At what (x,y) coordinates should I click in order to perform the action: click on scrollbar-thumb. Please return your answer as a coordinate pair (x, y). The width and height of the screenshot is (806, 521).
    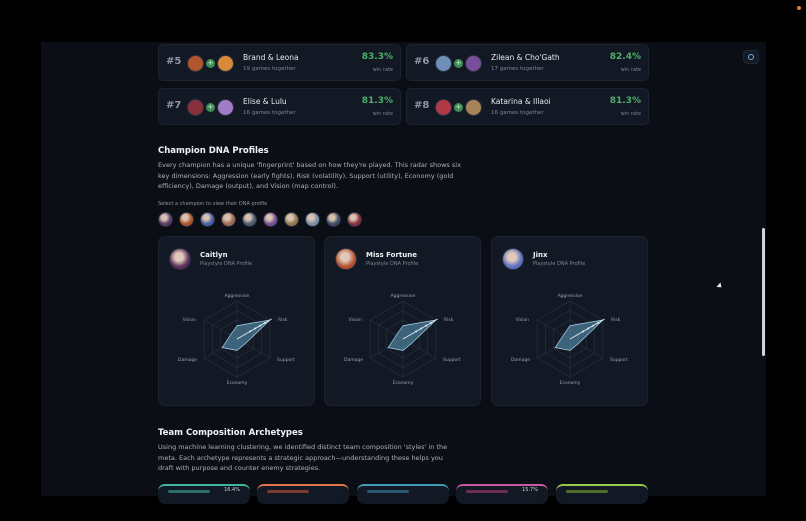
    Looking at the image, I should click on (763, 292).